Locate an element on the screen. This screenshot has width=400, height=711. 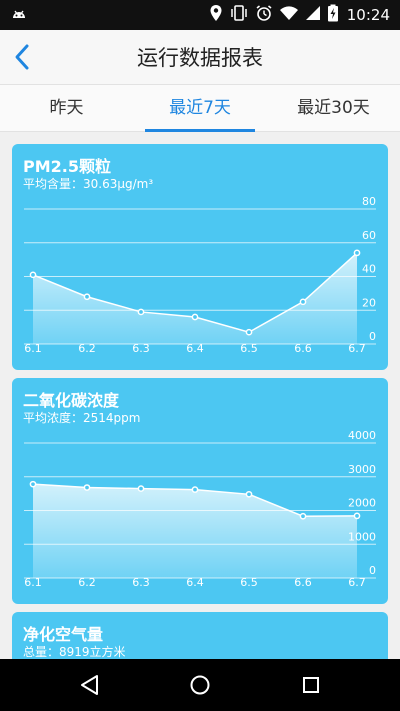
y-tick-label: 80 is located at coordinates (369, 201).